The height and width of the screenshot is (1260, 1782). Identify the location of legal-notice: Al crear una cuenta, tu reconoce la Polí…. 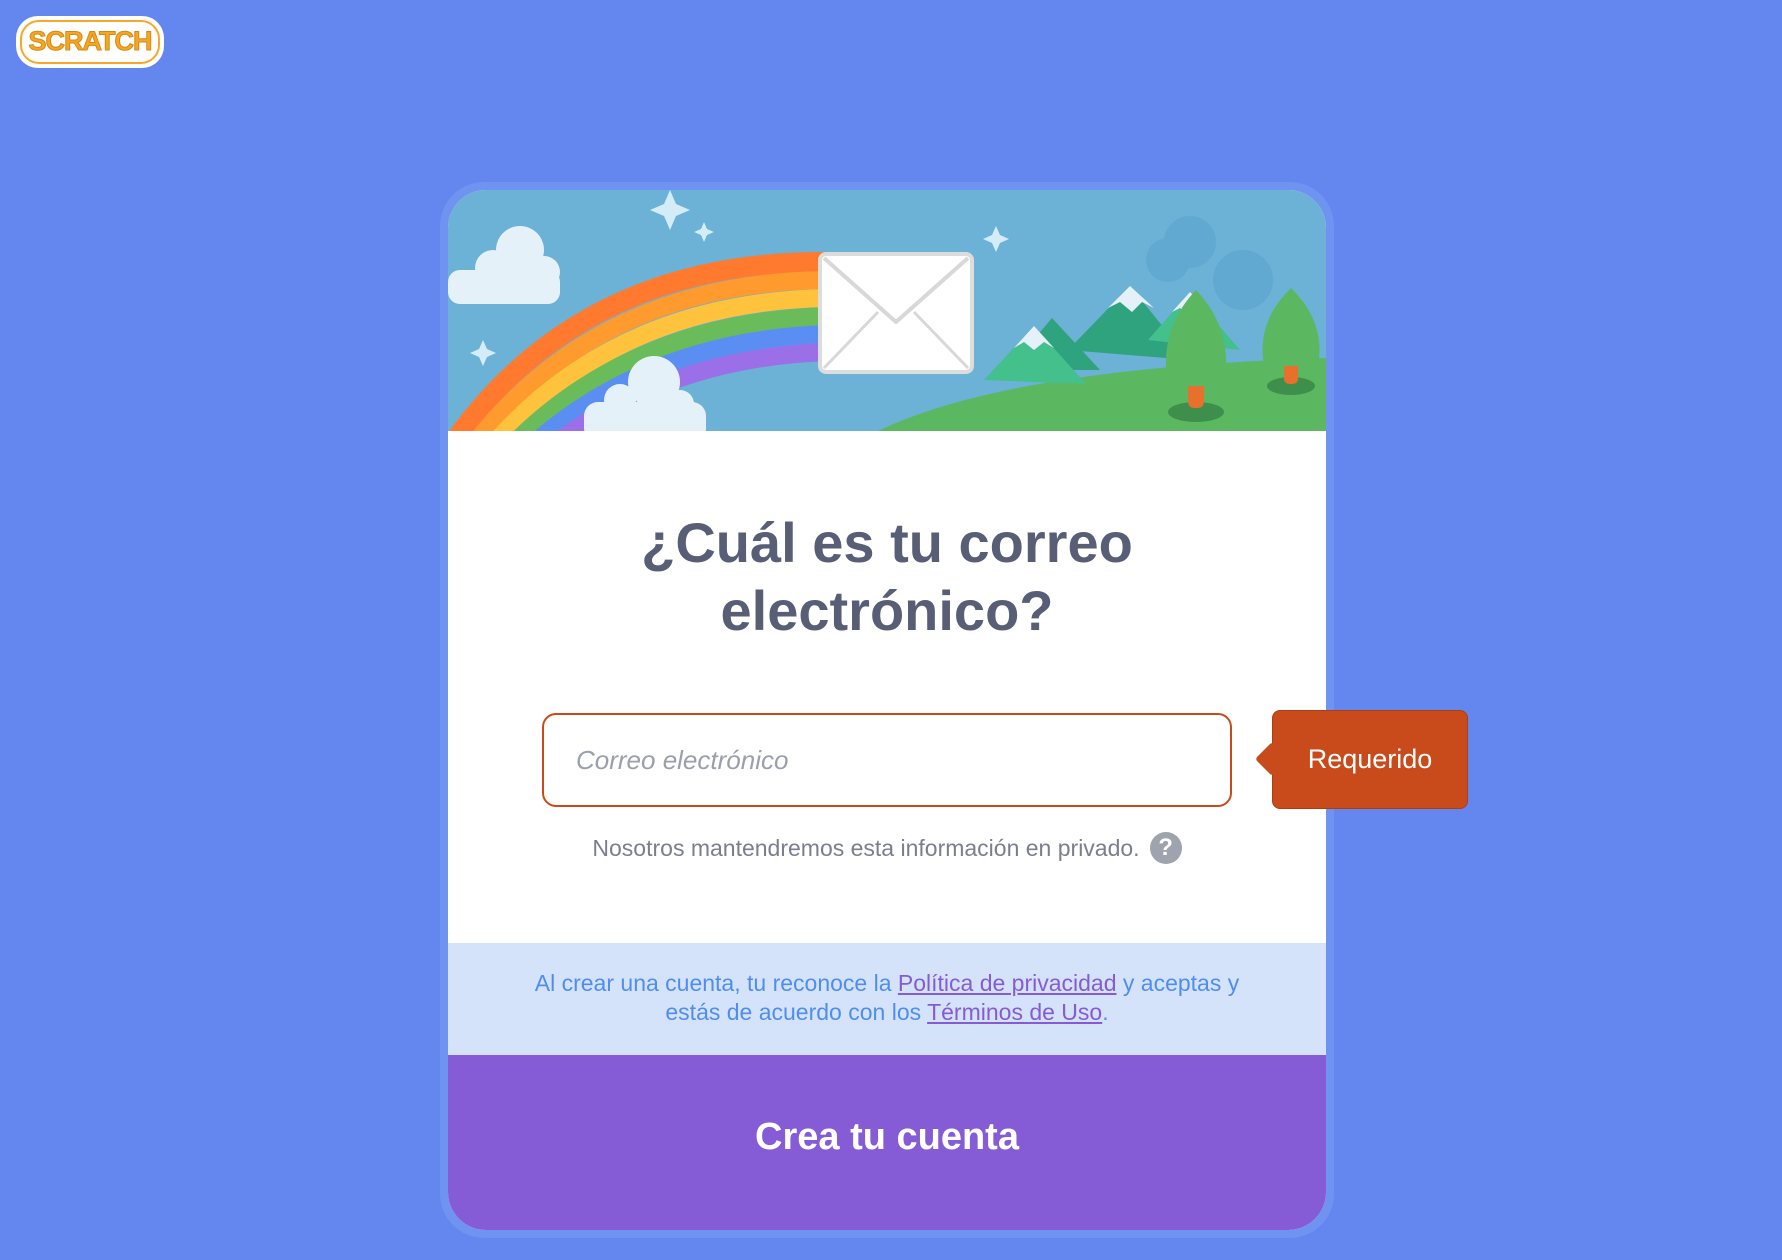
(887, 999).